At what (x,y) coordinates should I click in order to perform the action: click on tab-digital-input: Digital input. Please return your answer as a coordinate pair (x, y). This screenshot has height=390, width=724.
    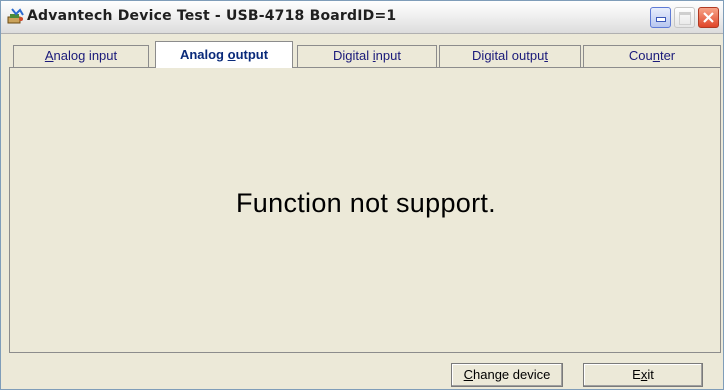
    Looking at the image, I should click on (367, 56).